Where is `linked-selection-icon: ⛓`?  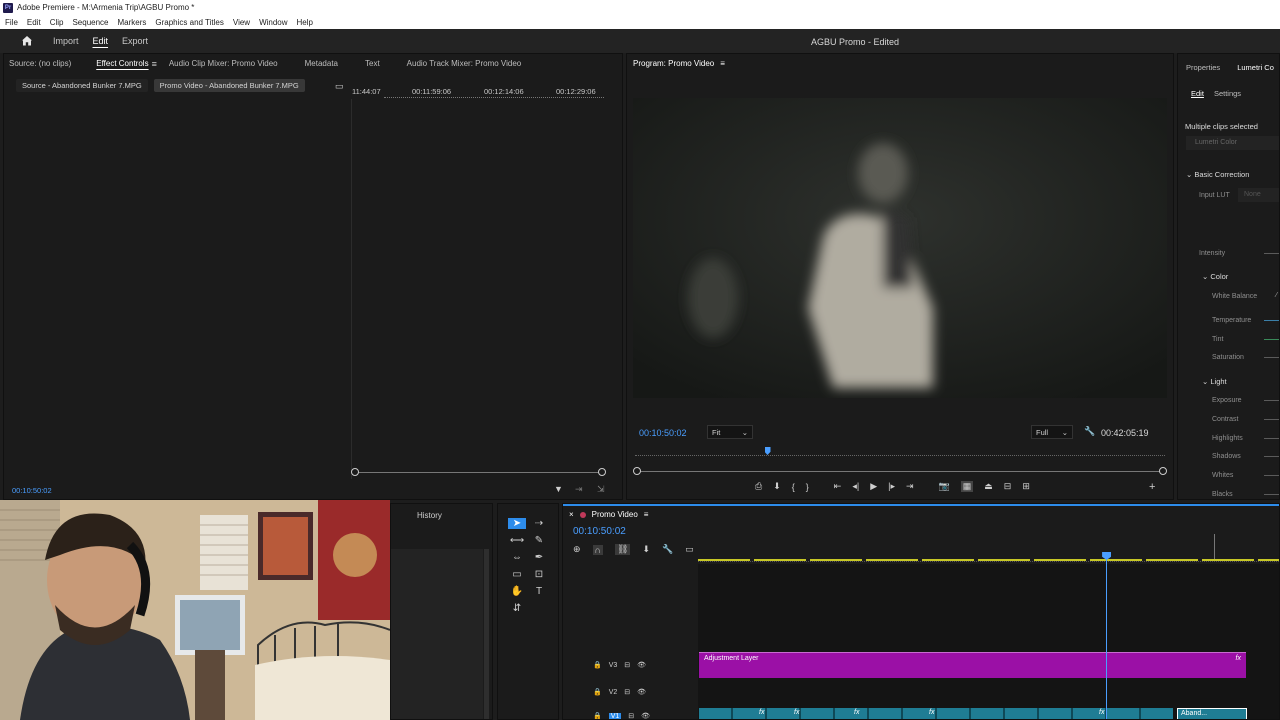
linked-selection-icon: ⛓ is located at coordinates (623, 549).